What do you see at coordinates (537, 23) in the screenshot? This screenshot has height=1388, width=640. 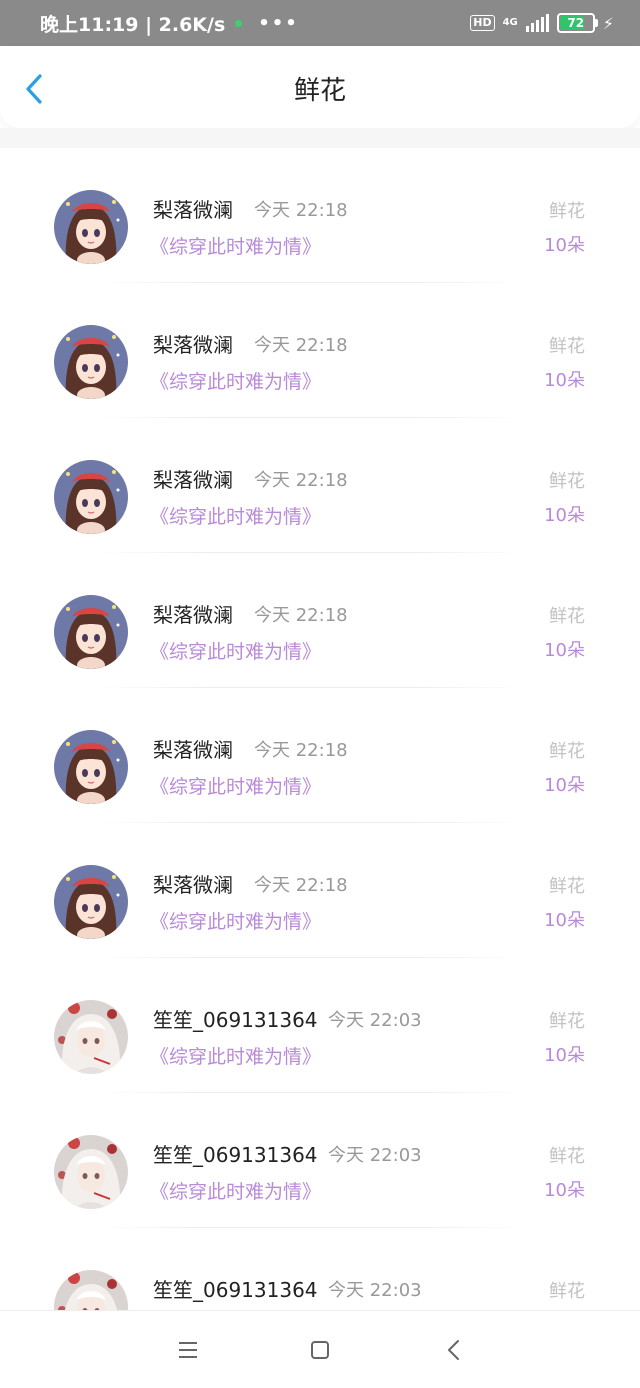 I see `signal-icon` at bounding box center [537, 23].